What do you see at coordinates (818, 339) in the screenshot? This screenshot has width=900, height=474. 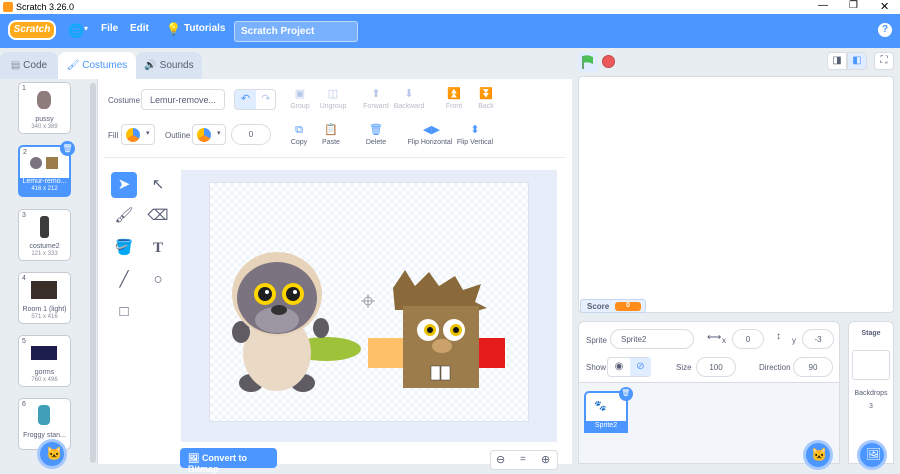 I see `y-input: -3` at bounding box center [818, 339].